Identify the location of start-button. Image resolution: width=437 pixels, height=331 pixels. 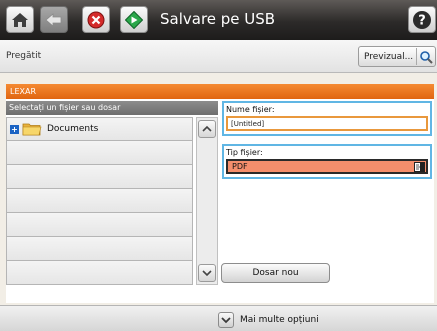
(134, 19).